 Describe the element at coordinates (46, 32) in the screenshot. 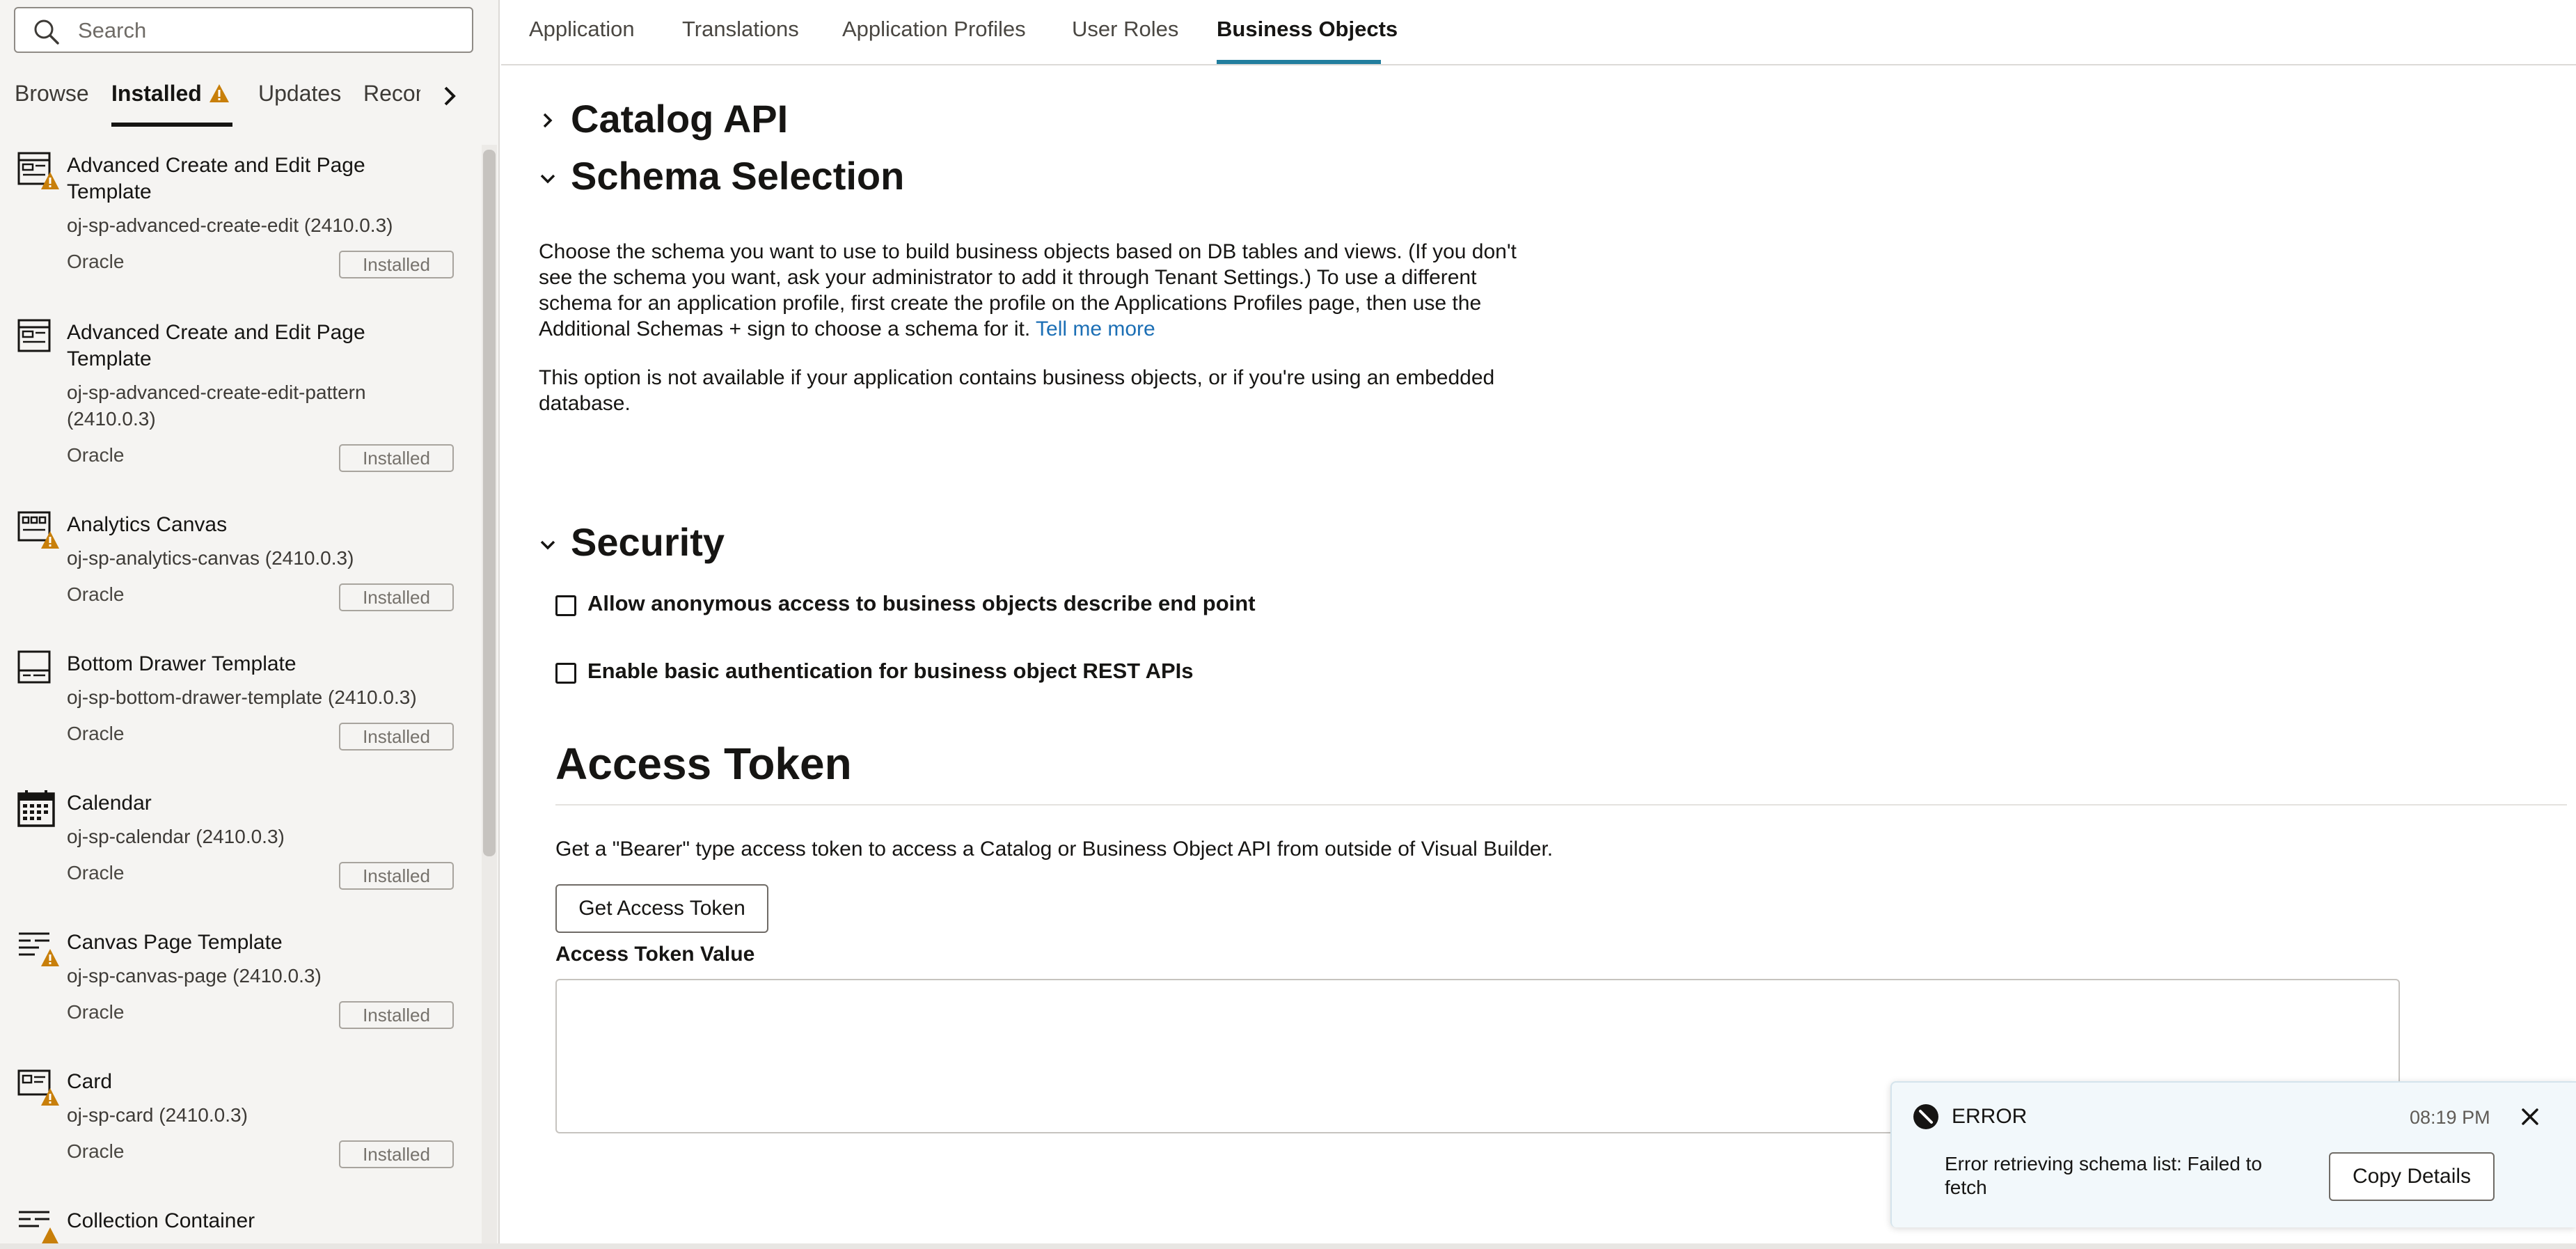

I see `search-icon` at that location.